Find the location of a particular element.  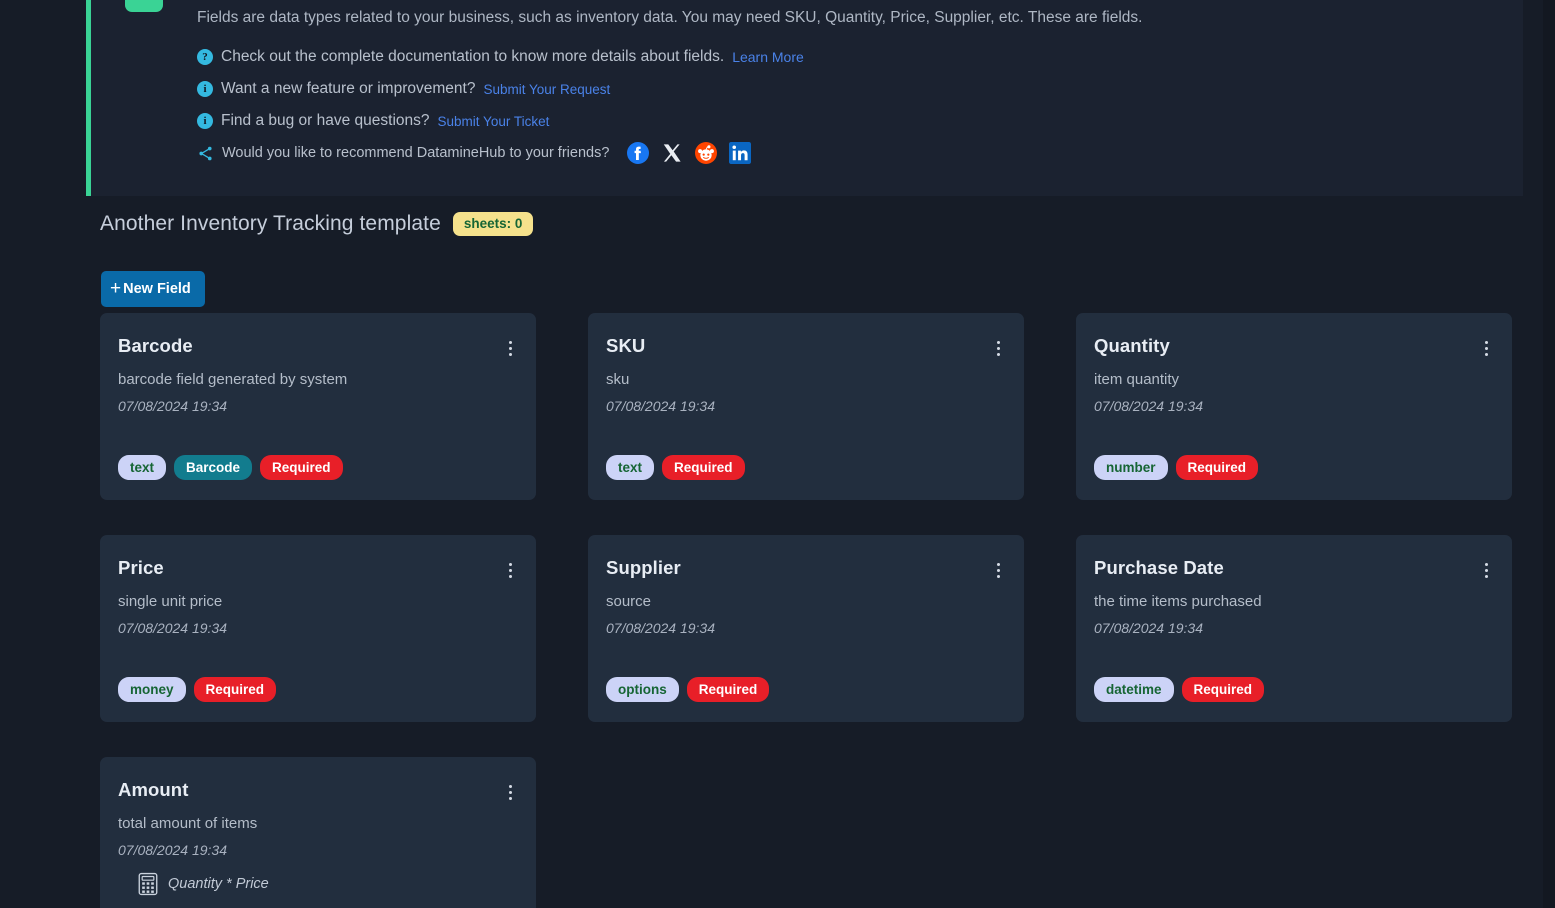

plus-icon: + is located at coordinates (116, 288).